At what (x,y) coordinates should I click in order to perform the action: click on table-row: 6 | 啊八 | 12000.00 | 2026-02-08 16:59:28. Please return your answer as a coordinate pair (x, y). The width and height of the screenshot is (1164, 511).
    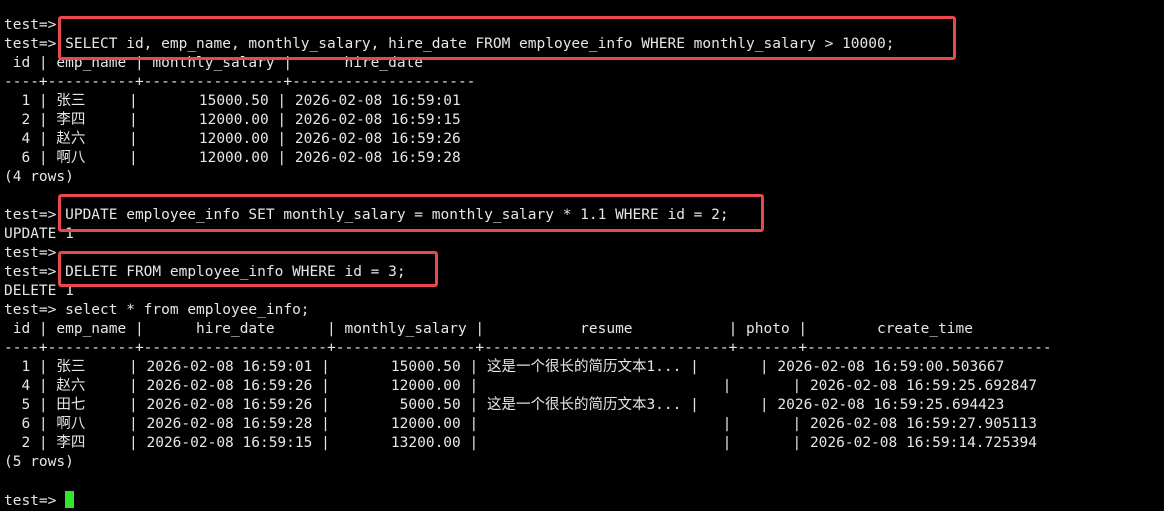
    Looking at the image, I should click on (232, 158).